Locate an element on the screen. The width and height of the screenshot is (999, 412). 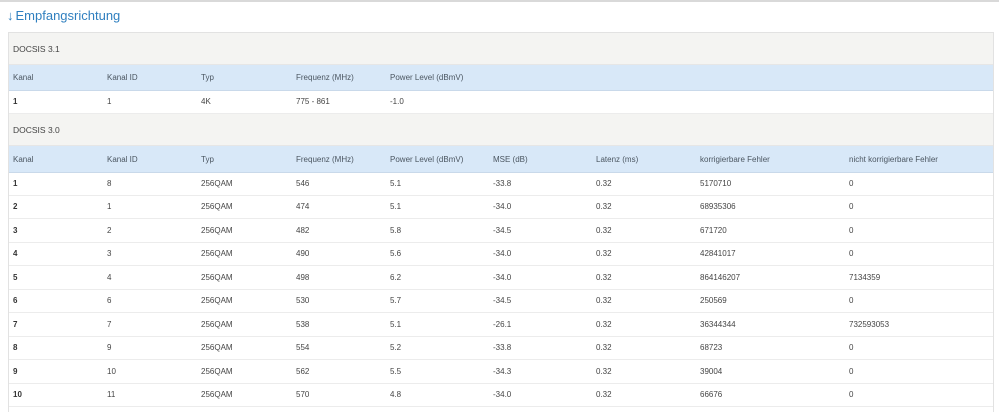
cell-kanal-id: 3 is located at coordinates (109, 254).